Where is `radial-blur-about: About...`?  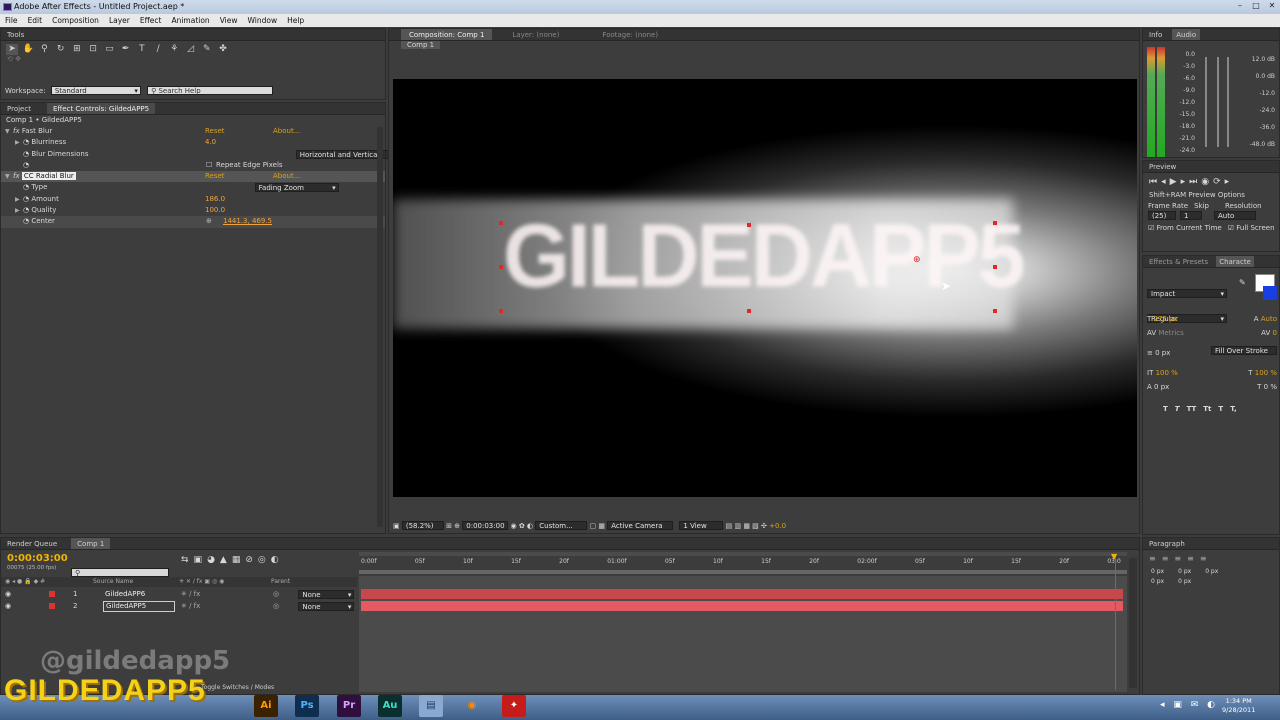
radial-blur-about: About... is located at coordinates (286, 176).